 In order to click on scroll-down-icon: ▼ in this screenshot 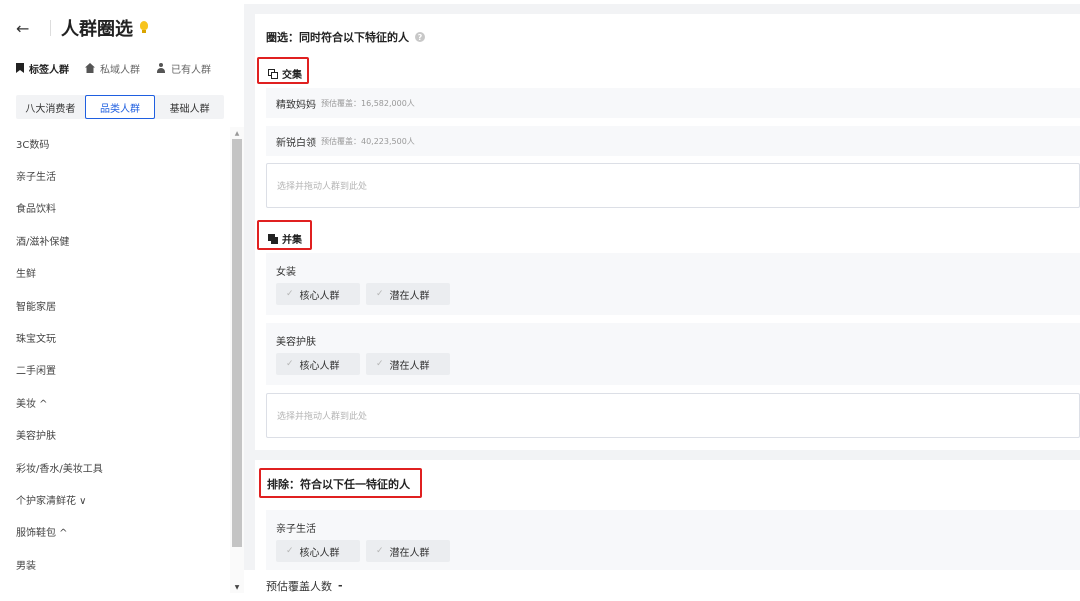, I will do `click(237, 587)`.